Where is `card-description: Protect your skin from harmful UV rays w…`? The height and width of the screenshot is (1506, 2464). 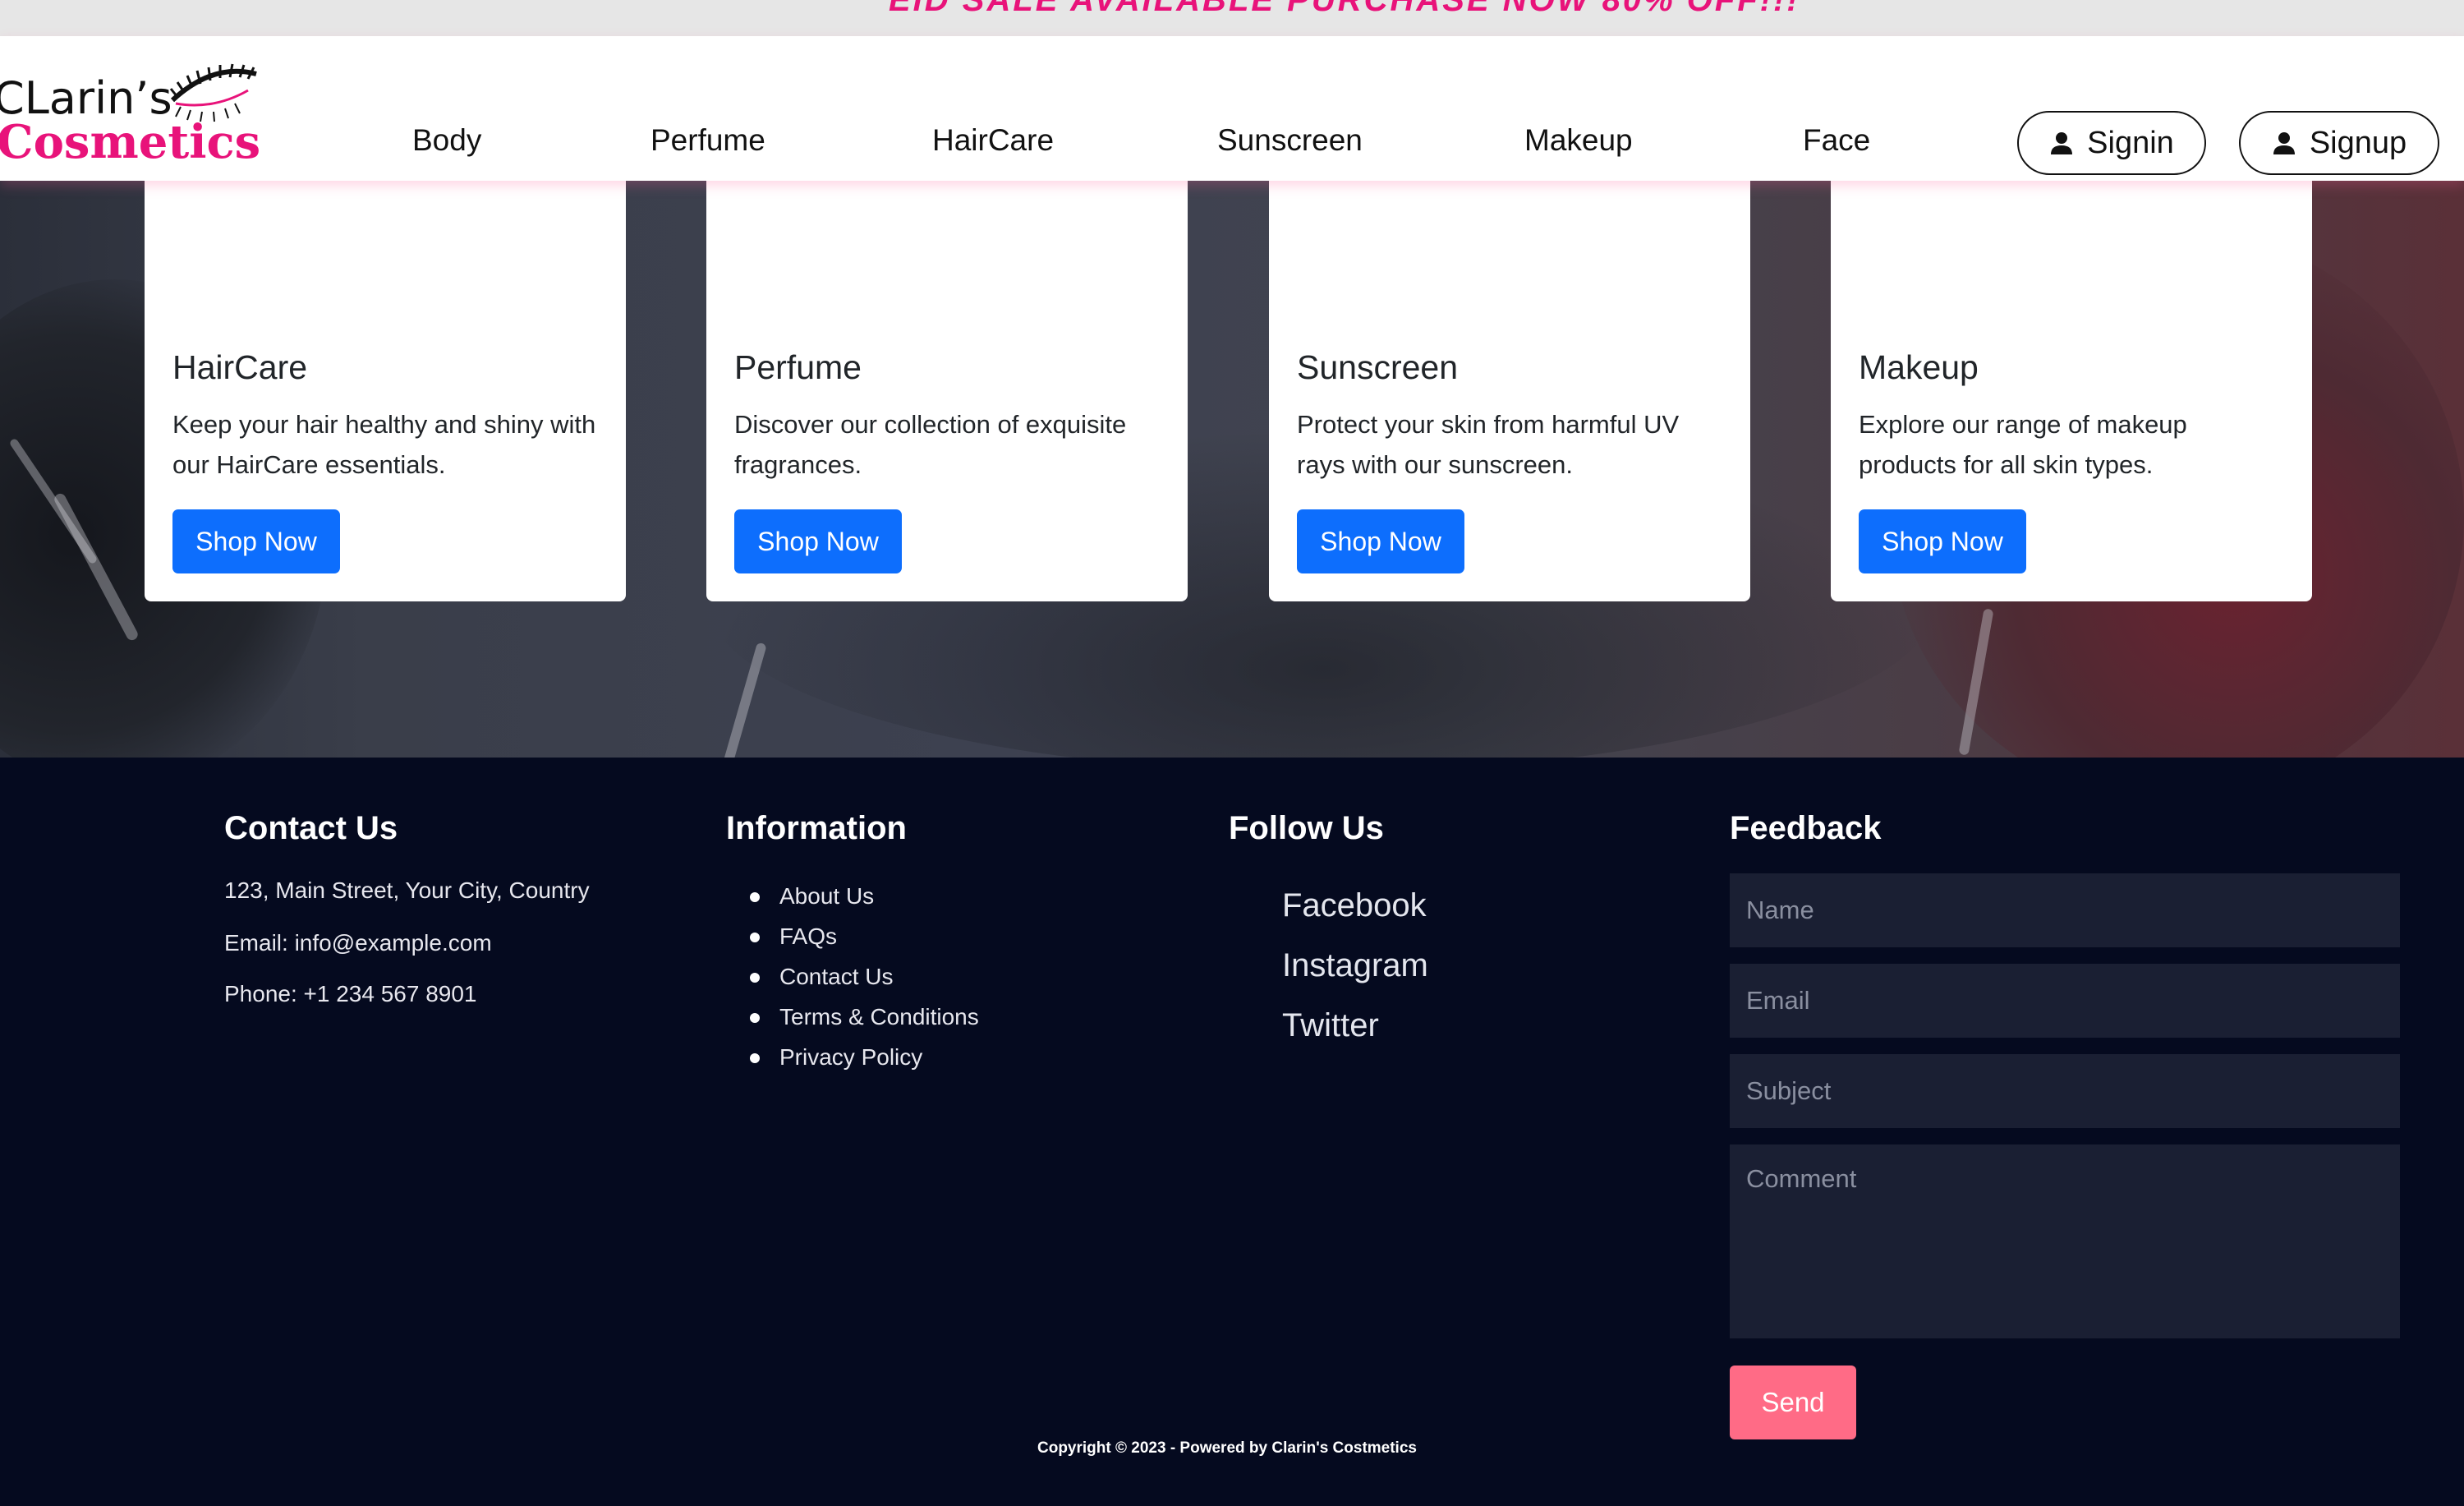
card-description: Protect your skin from harmful UV rays w… is located at coordinates (1488, 445).